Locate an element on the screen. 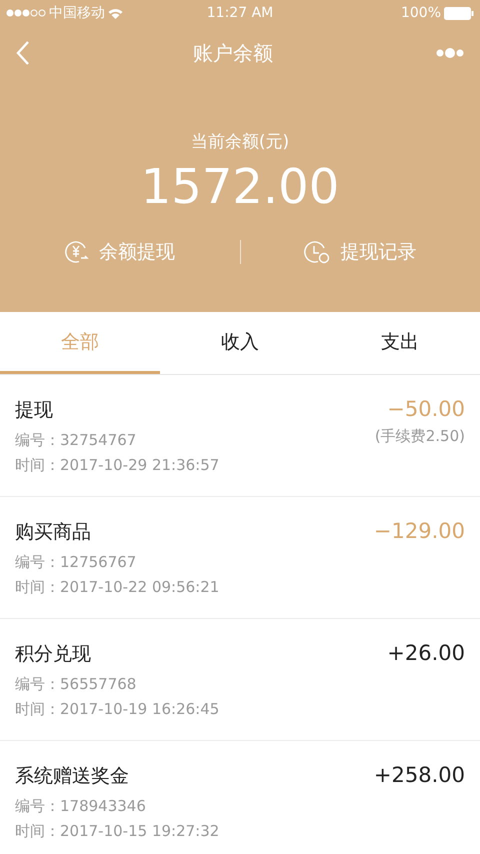 This screenshot has width=480, height=854. filter-tab: 支出 is located at coordinates (400, 343).